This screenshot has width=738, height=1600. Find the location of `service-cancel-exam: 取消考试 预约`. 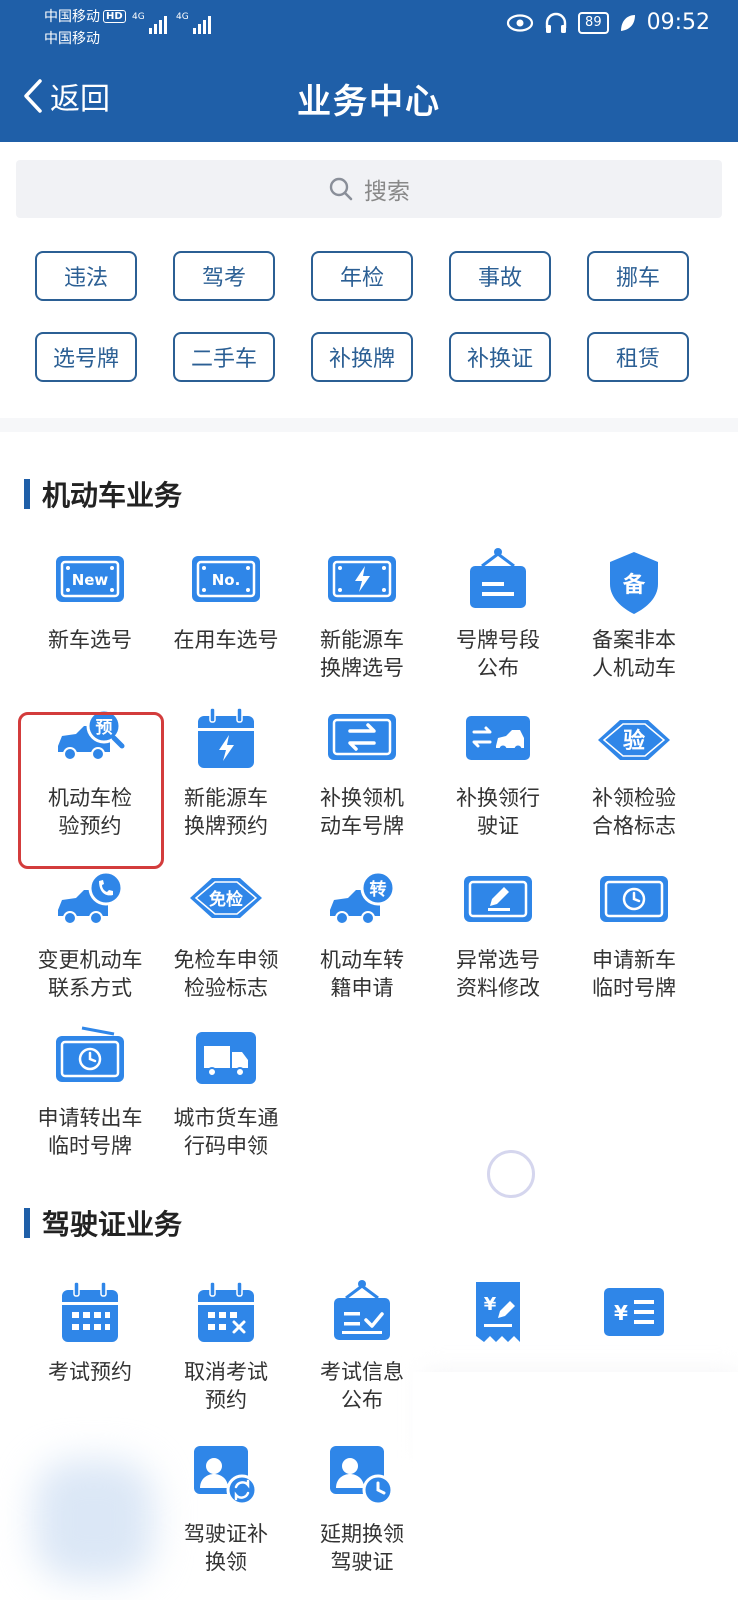

service-cancel-exam: 取消考试 预约 is located at coordinates (226, 1345).